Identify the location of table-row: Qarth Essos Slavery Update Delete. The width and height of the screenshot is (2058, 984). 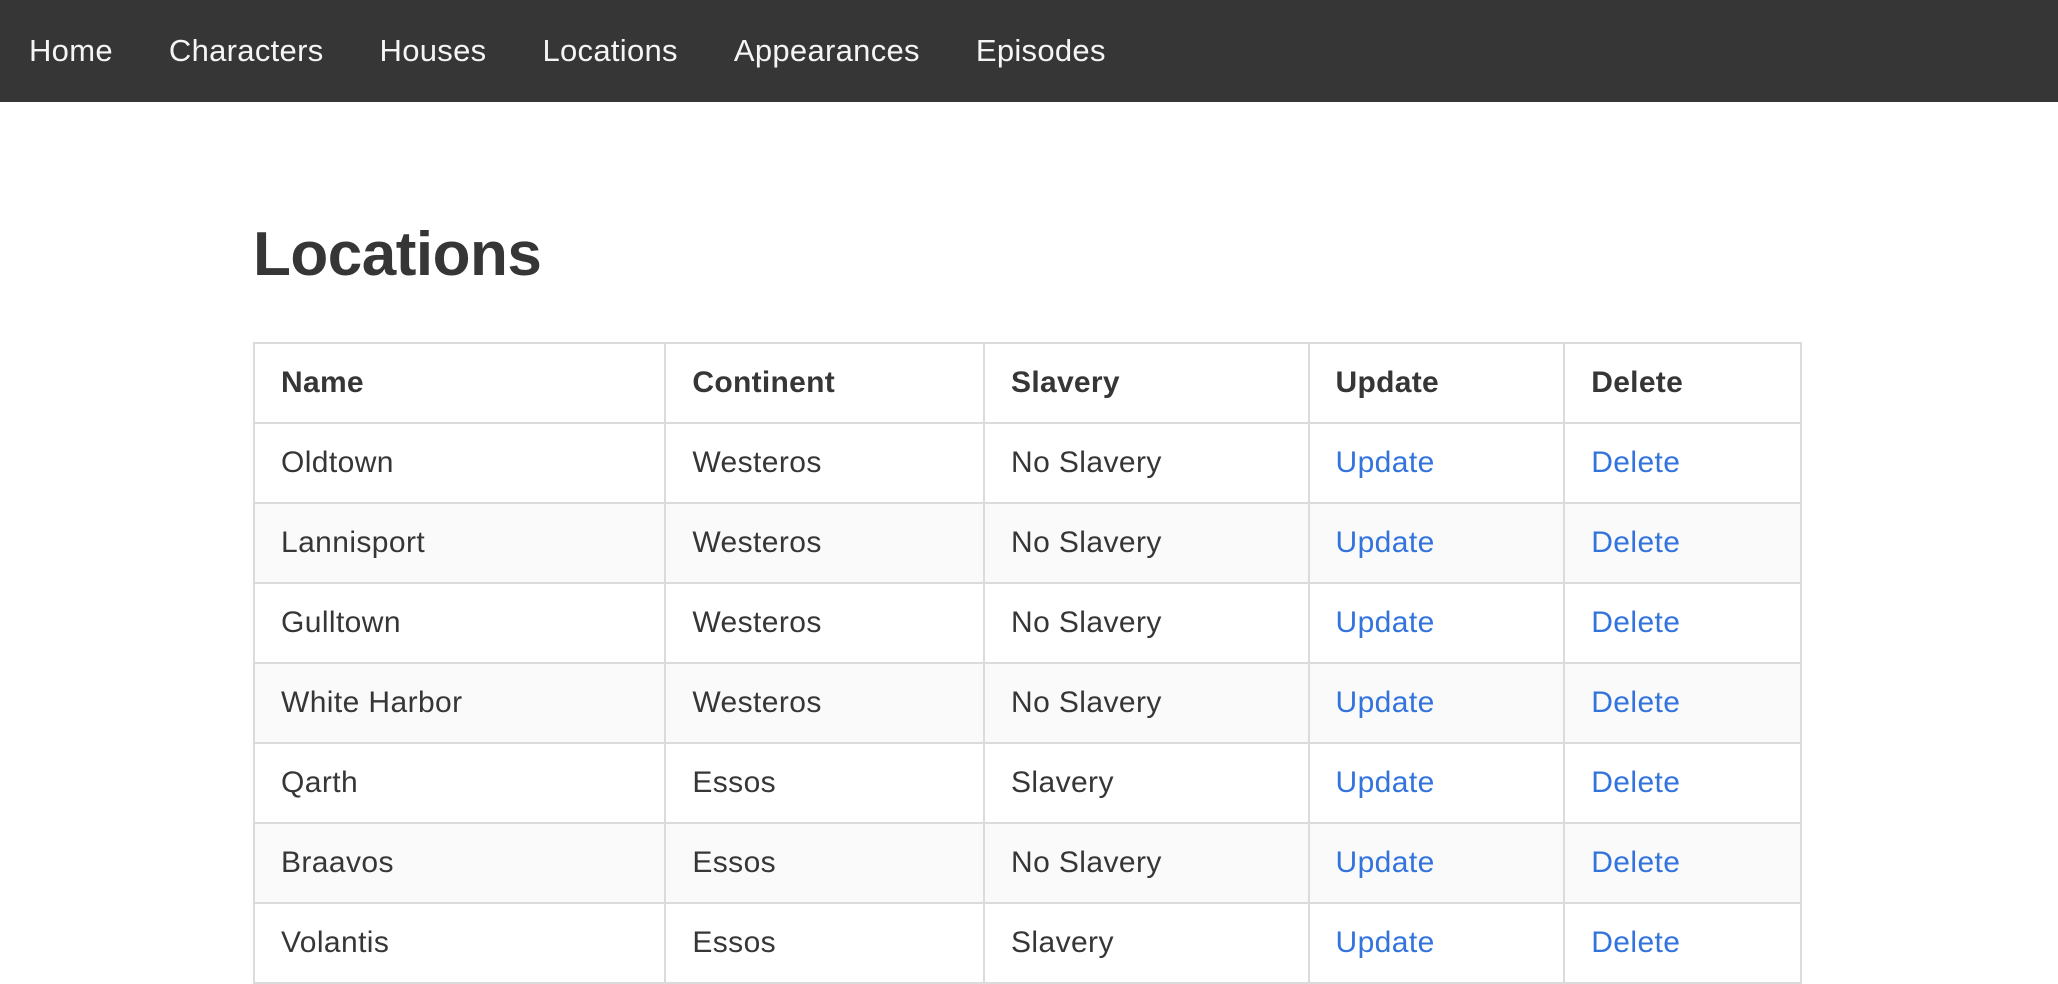
(1027, 783).